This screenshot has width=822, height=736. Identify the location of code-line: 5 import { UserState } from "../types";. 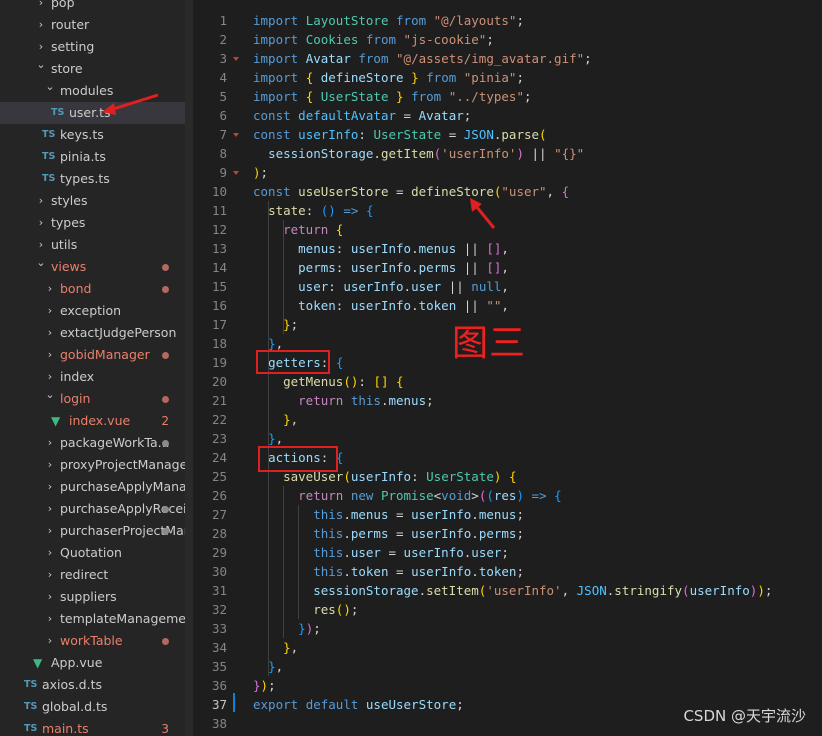
(507, 96).